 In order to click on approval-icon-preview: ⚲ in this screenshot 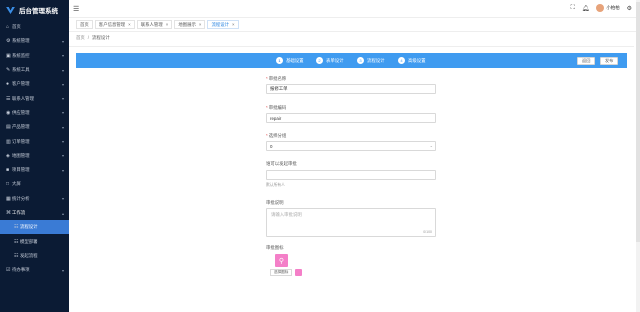, I will do `click(281, 260)`.